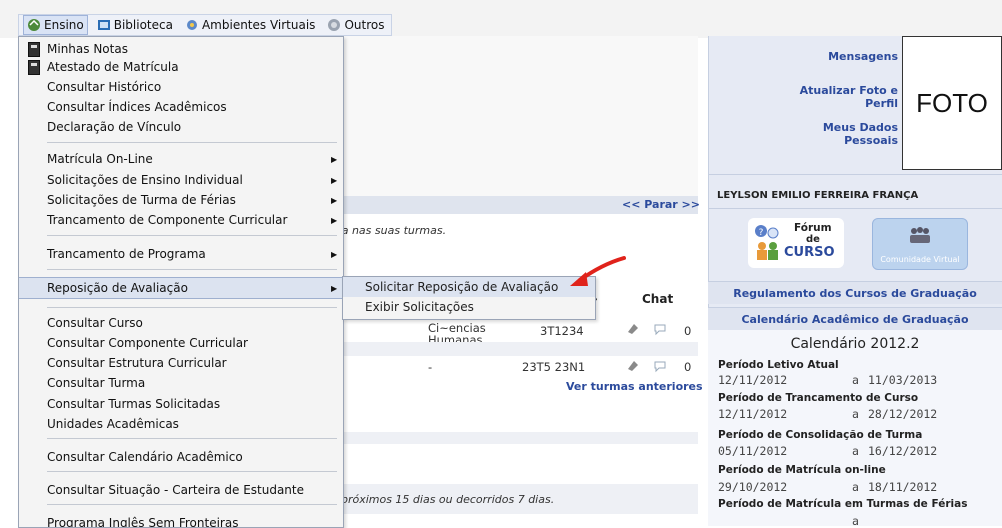 This screenshot has height=528, width=1002. I want to click on calendario-link-label: Calendário Acadêmico de Graduação, so click(855, 319).